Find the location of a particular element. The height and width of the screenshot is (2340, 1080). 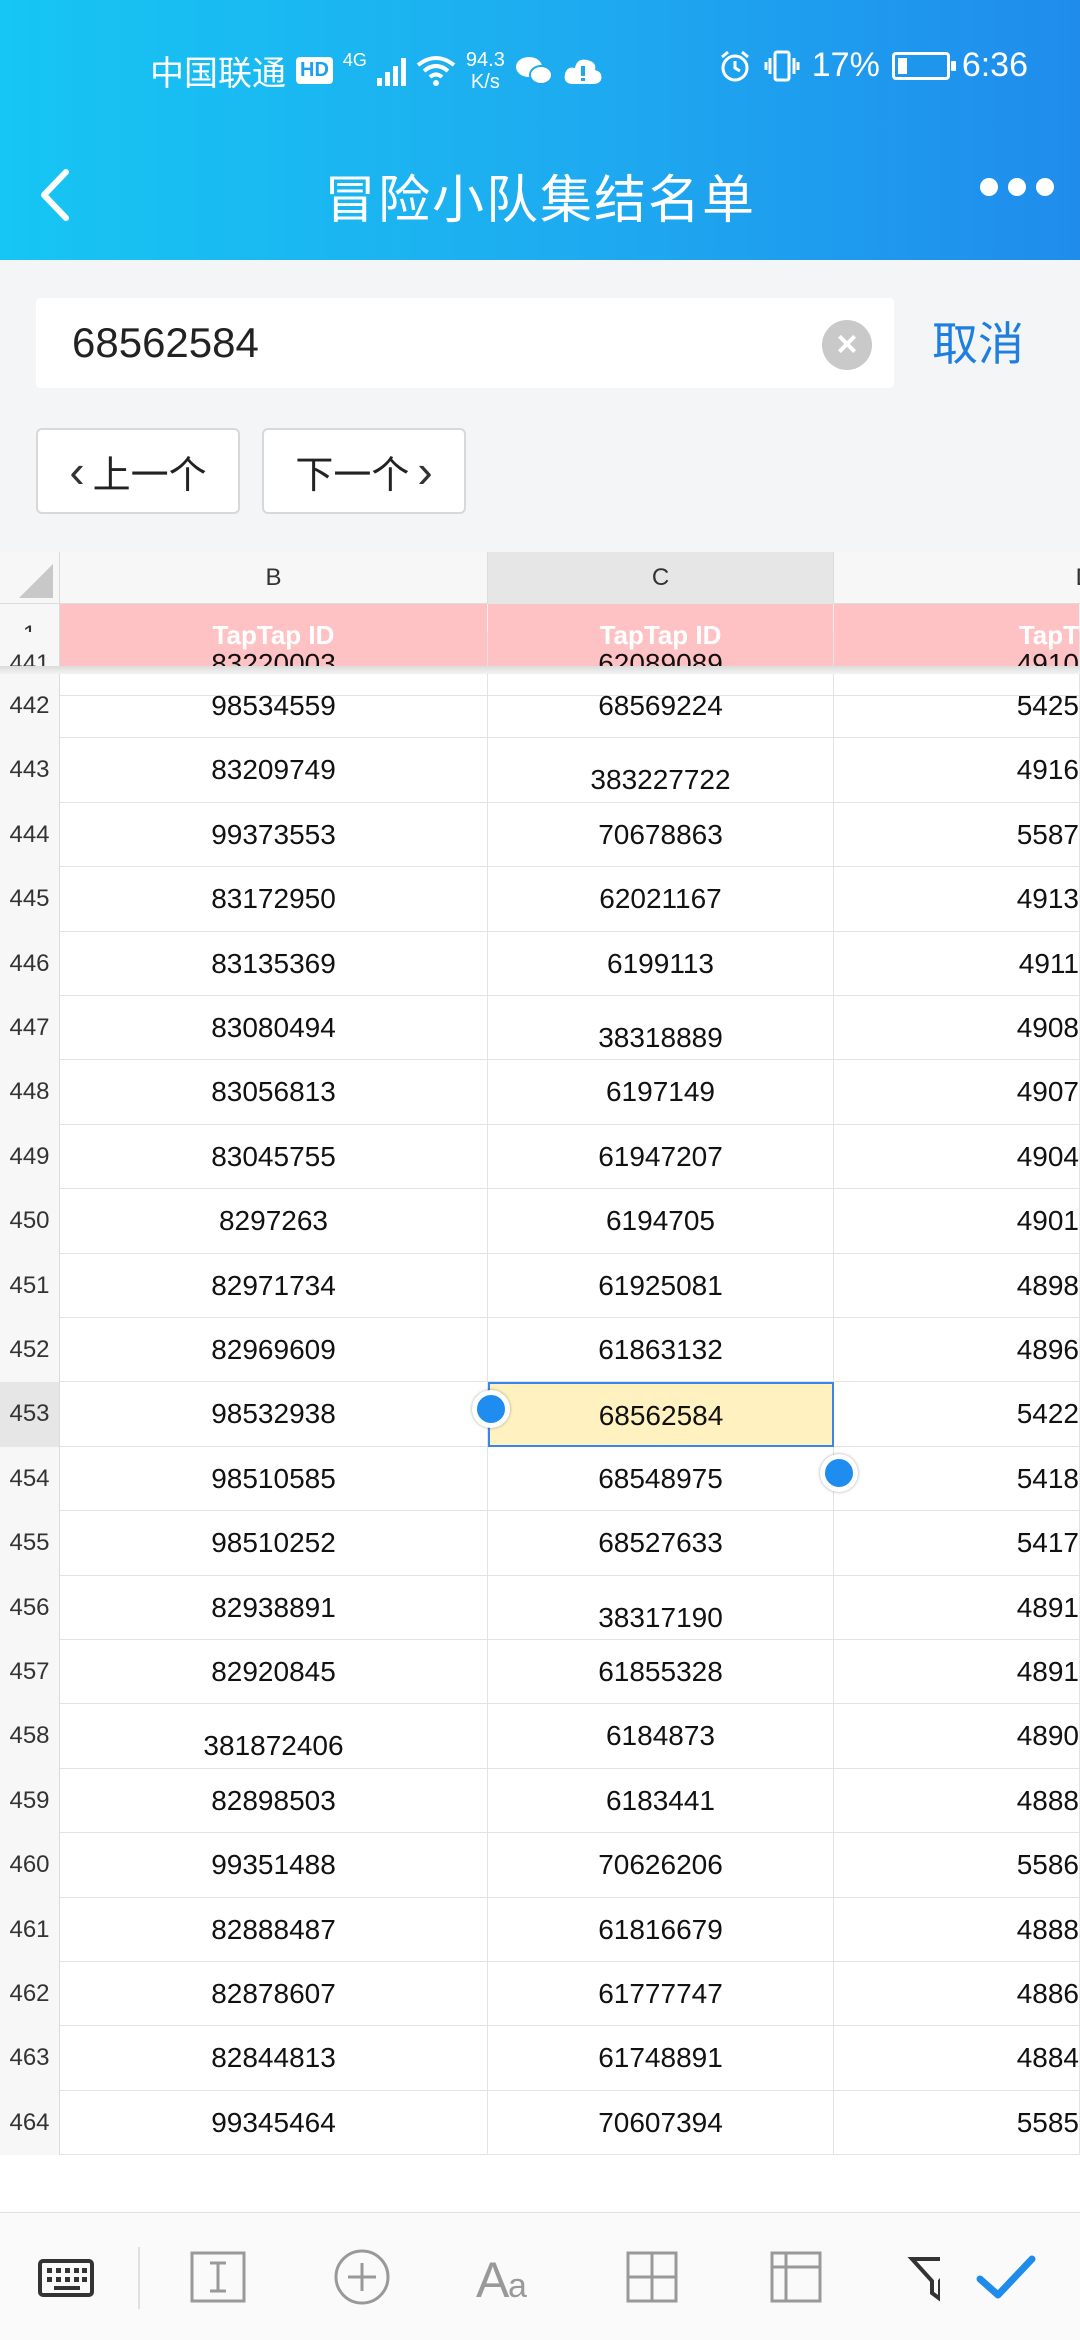

cell-d: 4907 is located at coordinates (957, 1092).